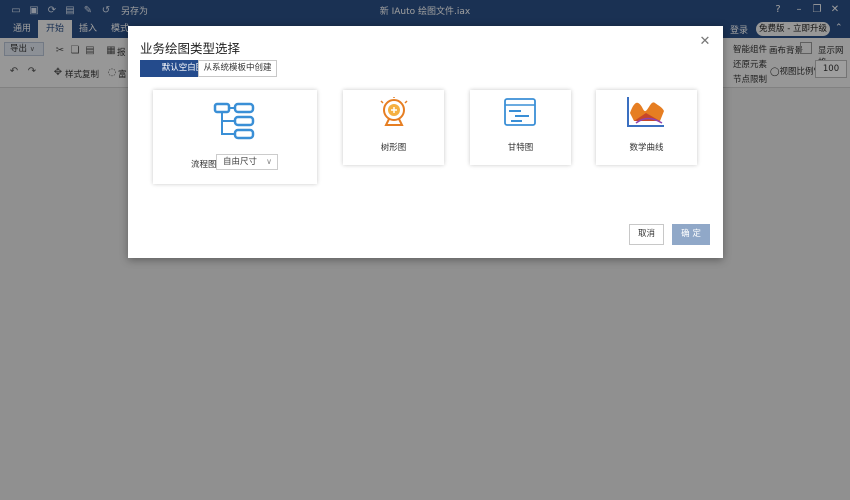  I want to click on math-curve-label: 数学曲线, so click(646, 148).